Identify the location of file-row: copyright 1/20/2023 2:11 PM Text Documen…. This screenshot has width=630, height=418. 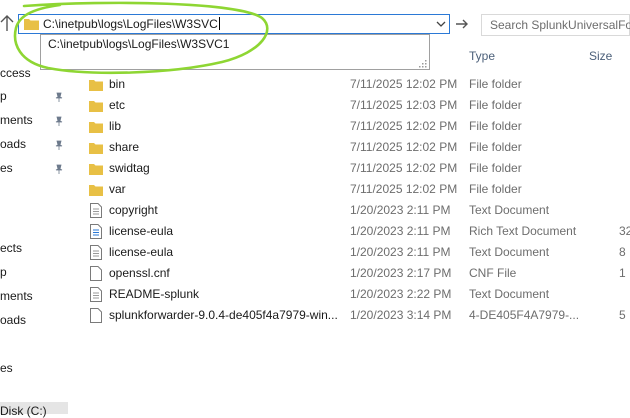
(357, 210).